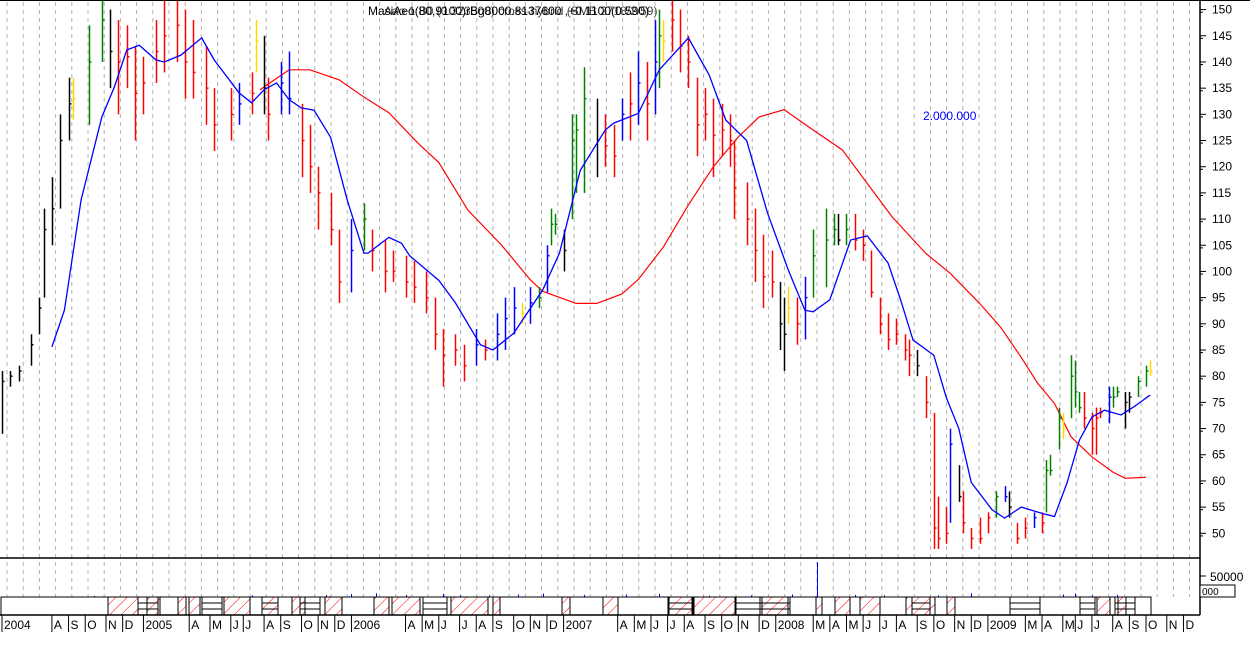 This screenshot has height=666, width=1250. I want to click on y-tick-label: 150, so click(1222, 10).